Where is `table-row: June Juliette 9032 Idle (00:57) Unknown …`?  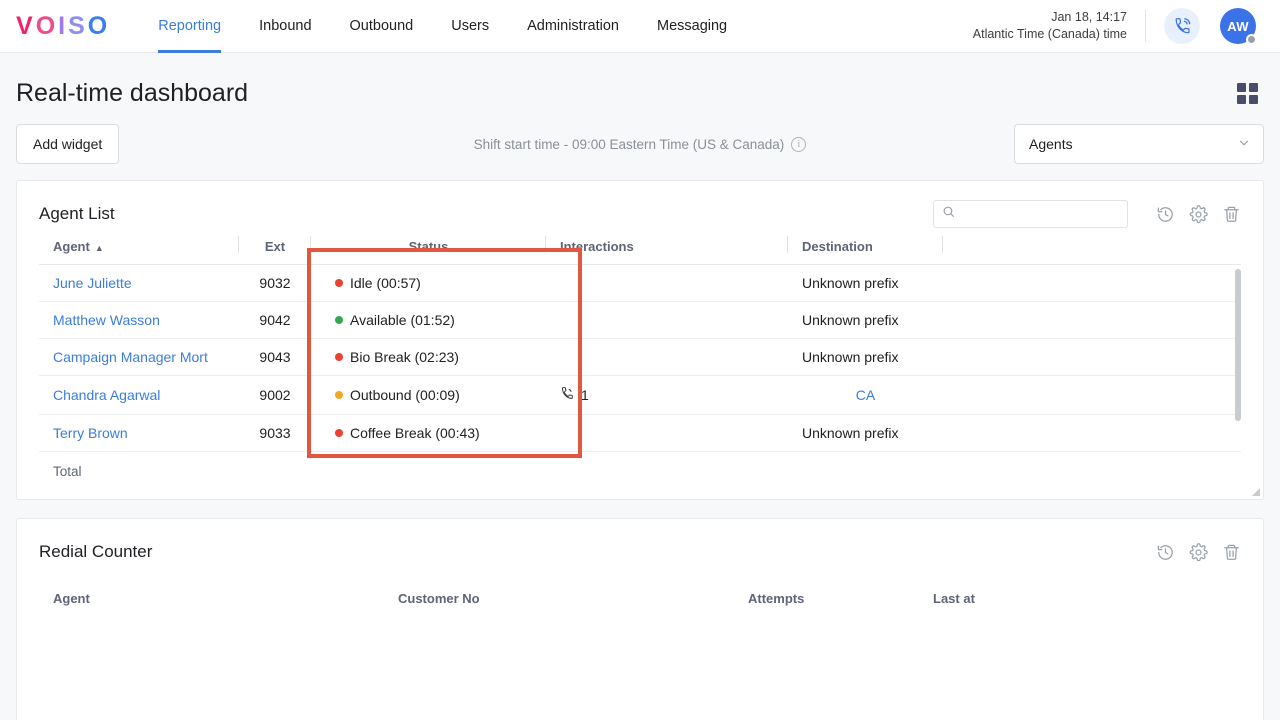
table-row: June Juliette 9032 Idle (00:57) Unknown … is located at coordinates (640, 283).